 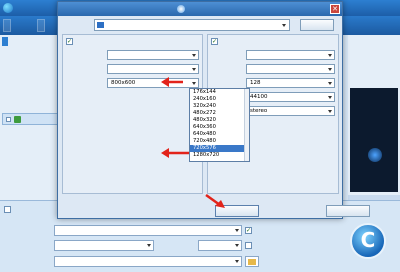 I want to click on size-option: 720x480, so click(x=219, y=141).